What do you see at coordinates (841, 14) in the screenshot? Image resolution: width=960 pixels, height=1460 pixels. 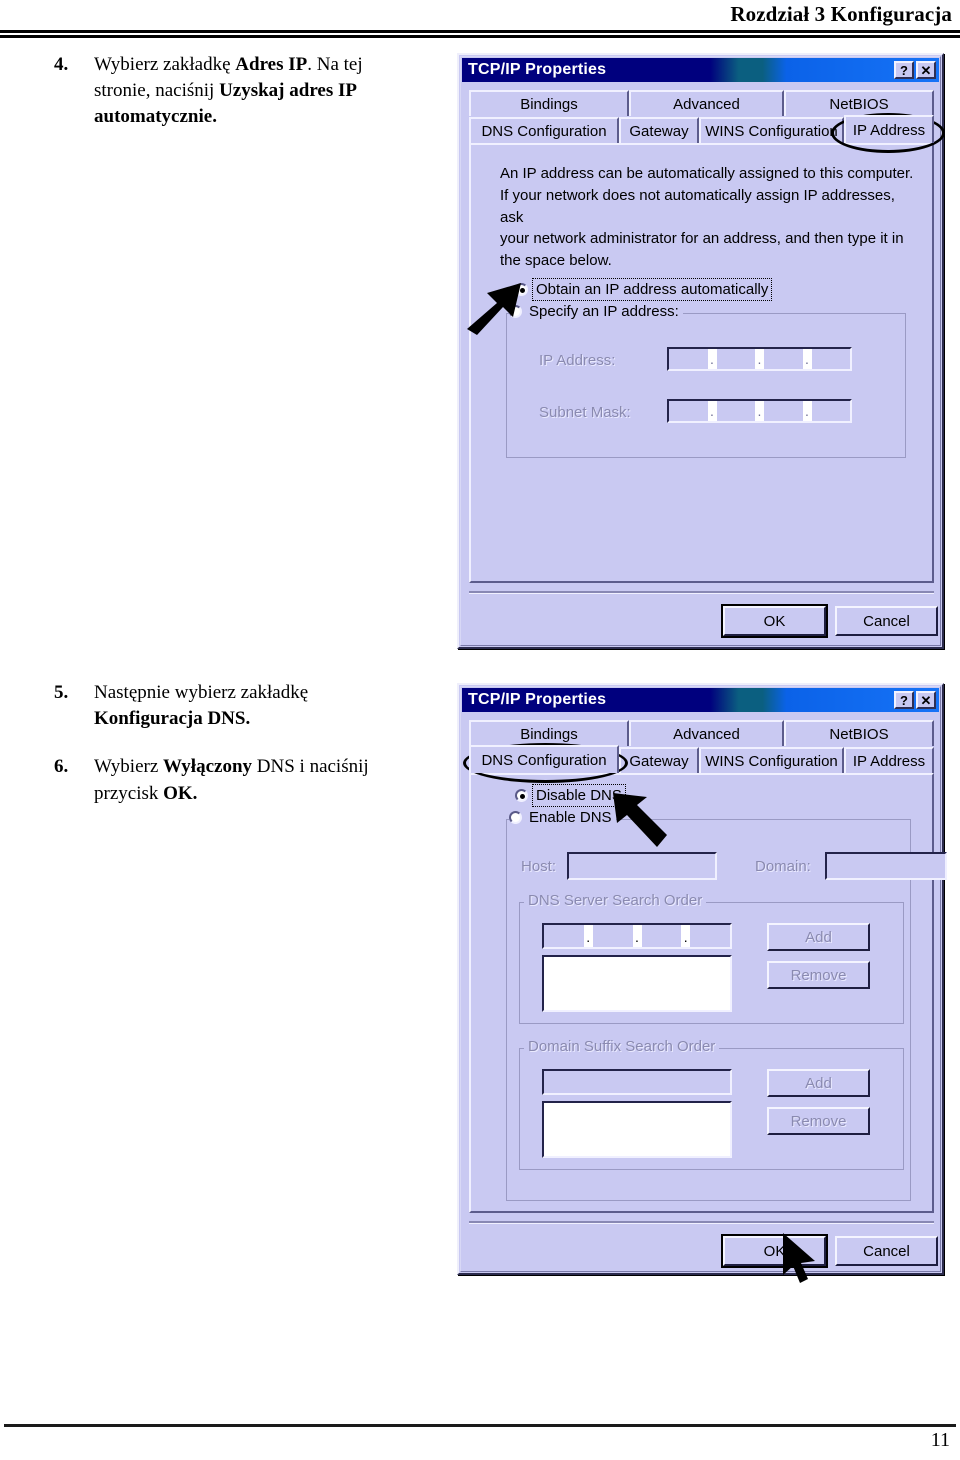 I see `header-title: Rozdział 3 Konfiguracja` at bounding box center [841, 14].